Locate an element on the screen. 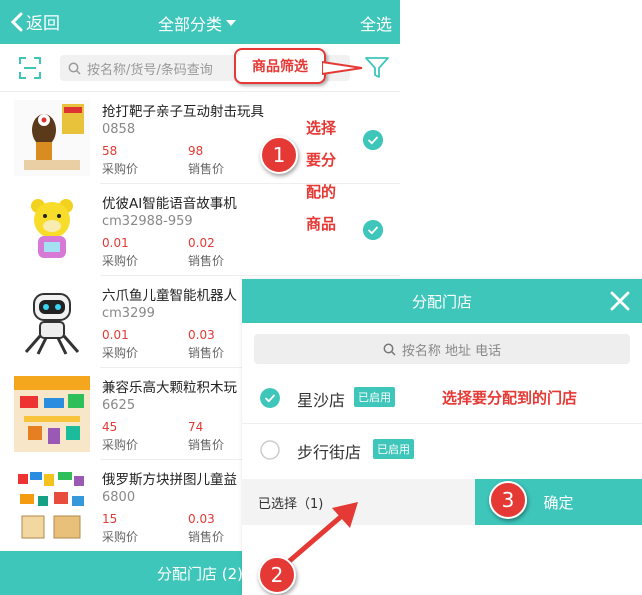  filter-icon is located at coordinates (377, 68).